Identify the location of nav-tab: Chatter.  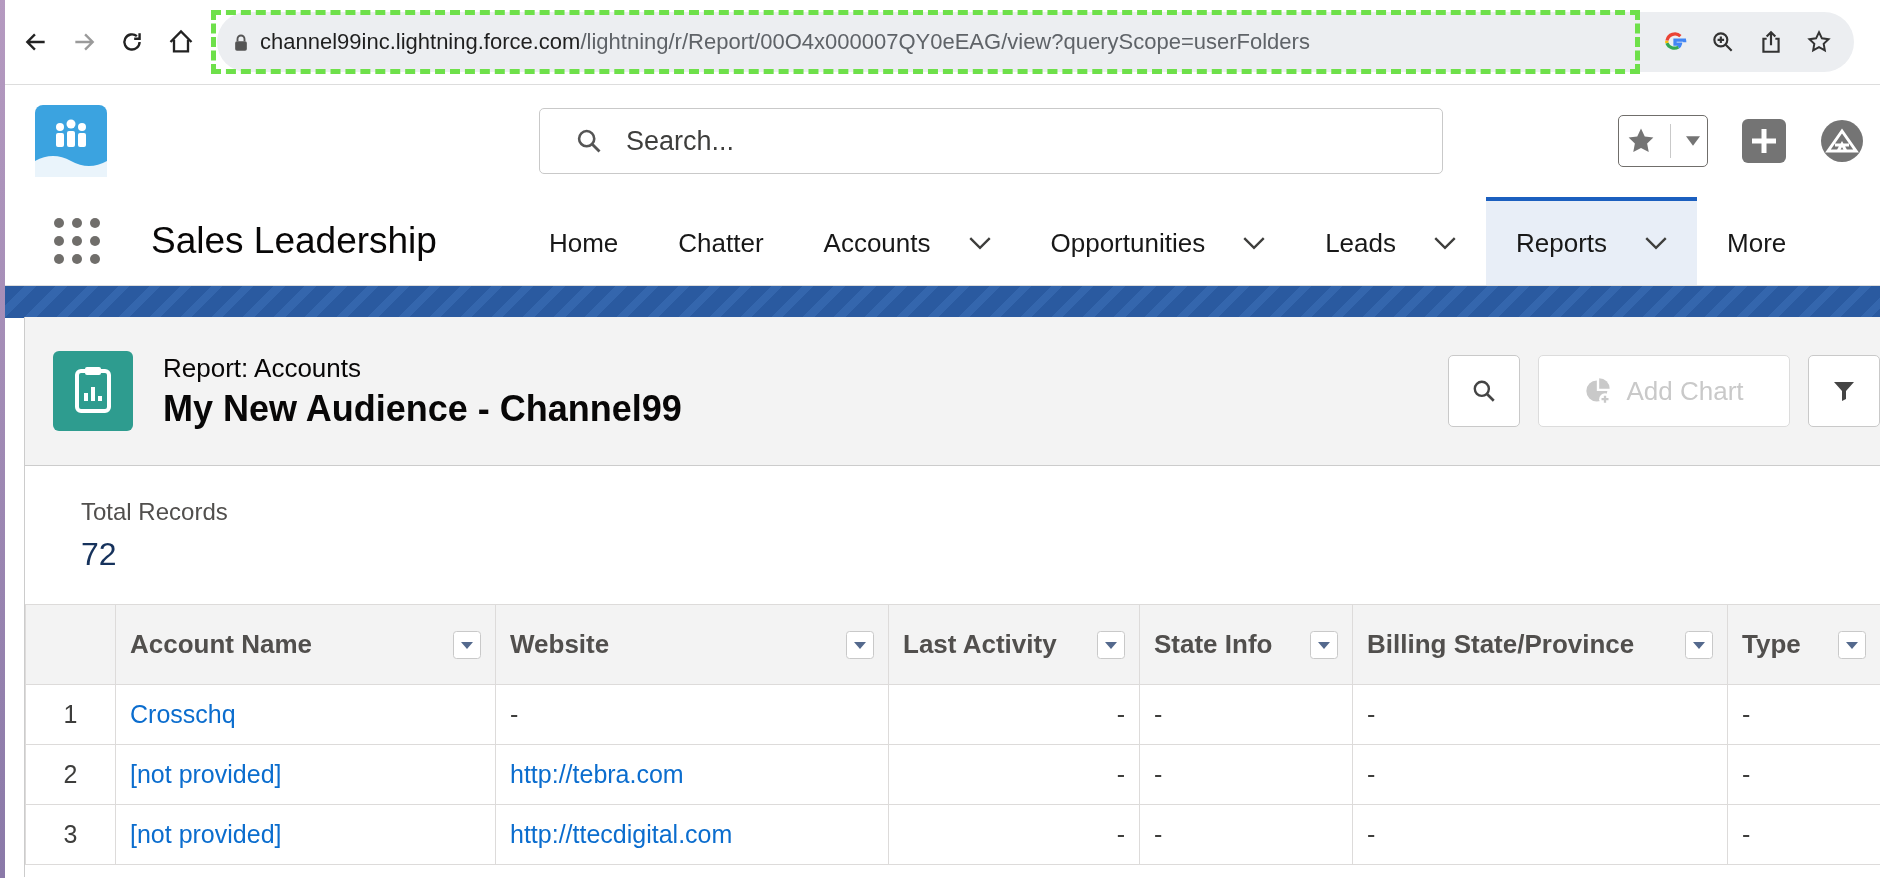
(721, 241).